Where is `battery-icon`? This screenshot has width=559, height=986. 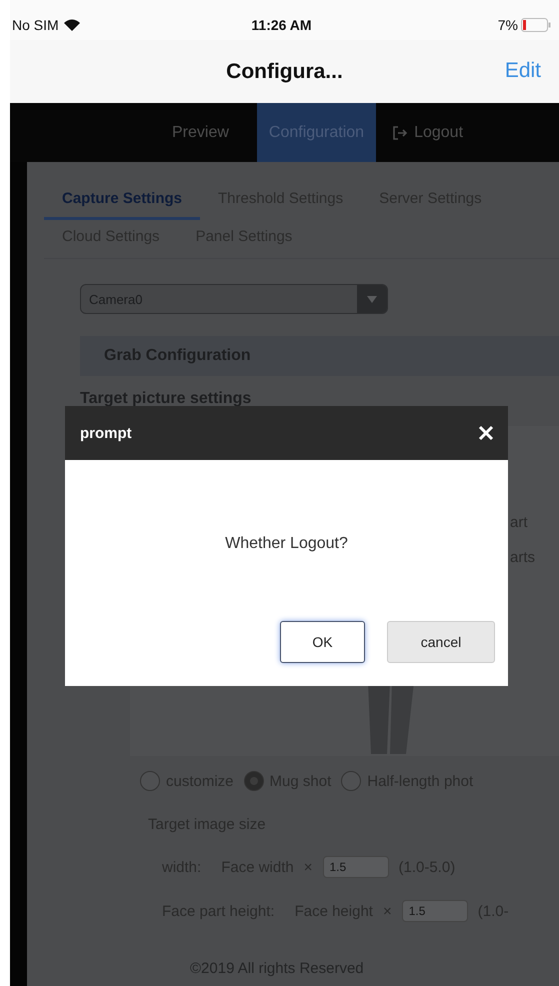 battery-icon is located at coordinates (536, 25).